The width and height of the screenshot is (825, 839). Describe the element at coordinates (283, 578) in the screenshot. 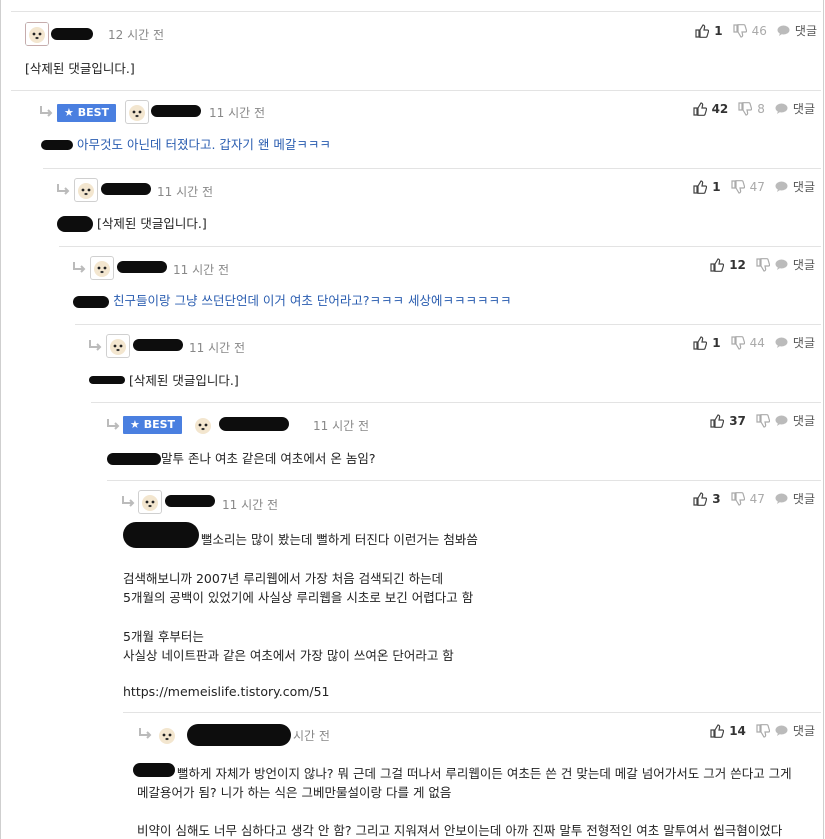

I see `comment-body-line: 검색해보니까 2007년 루리웹에서 가장 처음 검색되긴 하는데` at that location.